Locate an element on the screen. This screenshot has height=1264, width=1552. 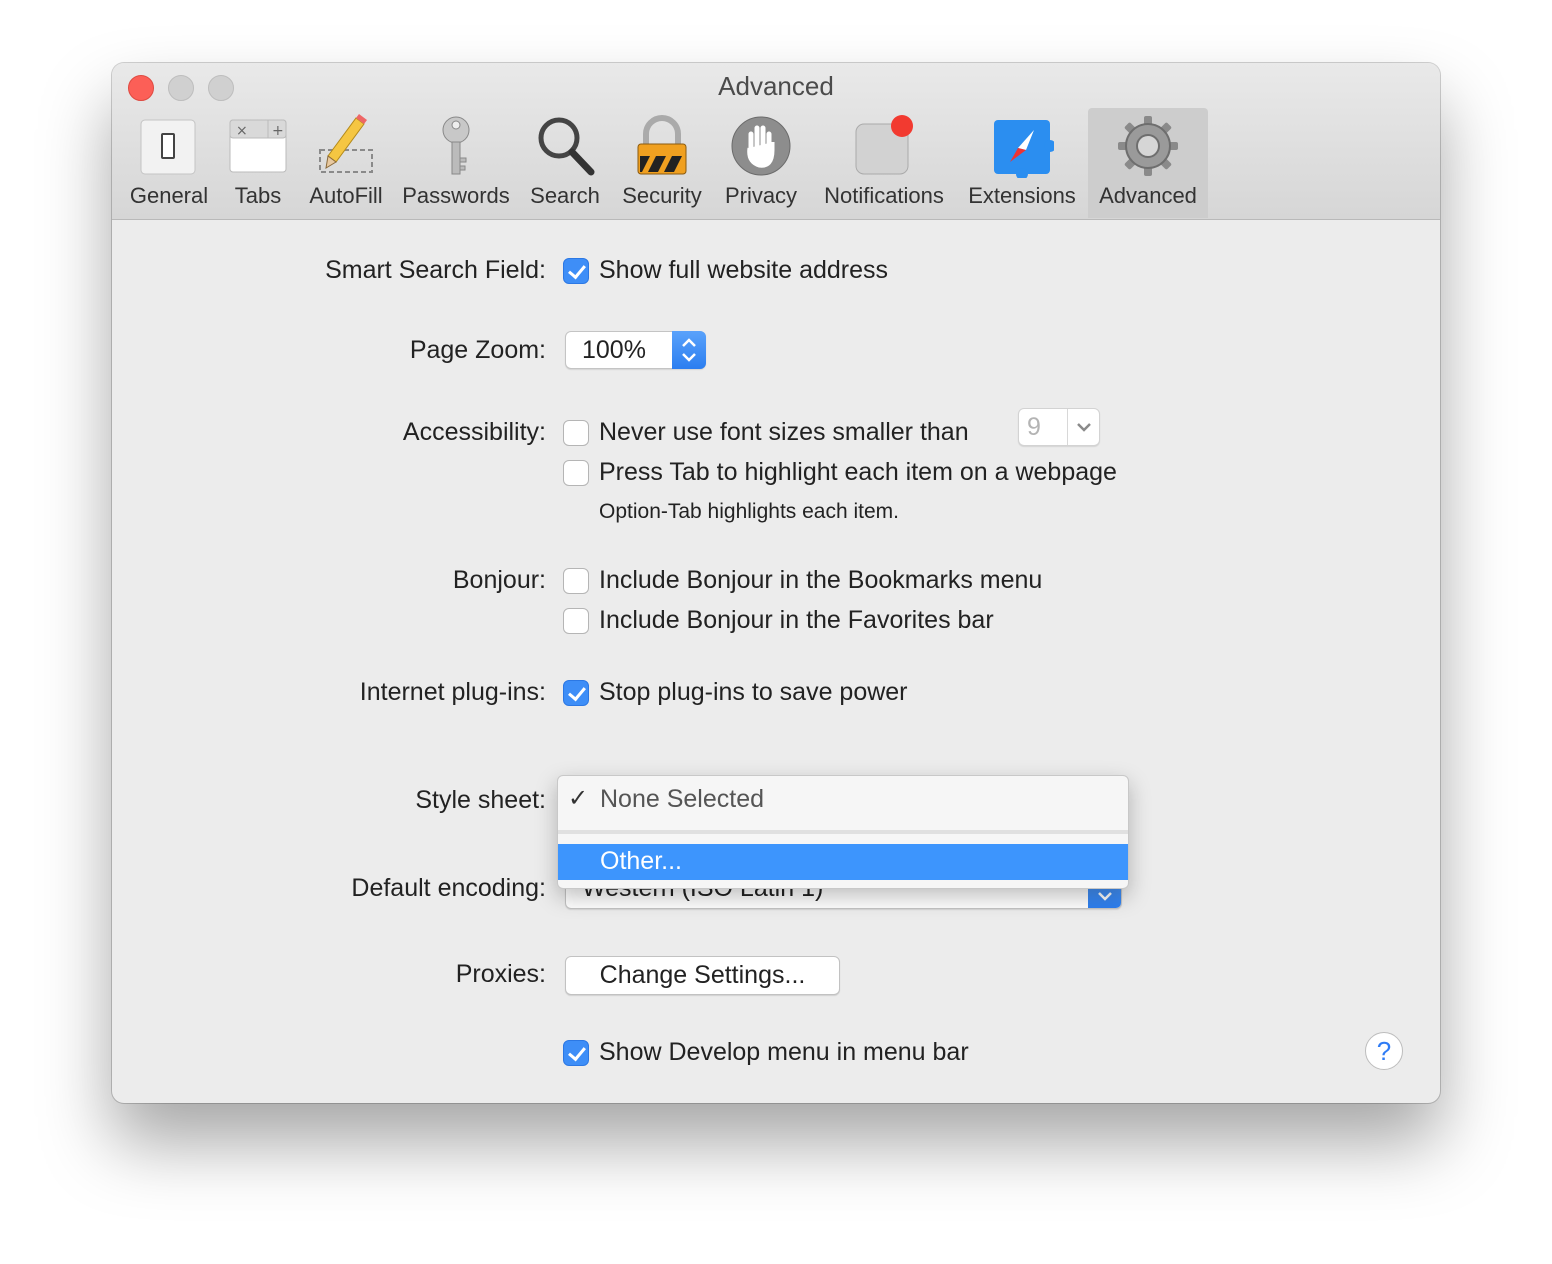
accessibility-label: Accessibility: is located at coordinates (474, 432).